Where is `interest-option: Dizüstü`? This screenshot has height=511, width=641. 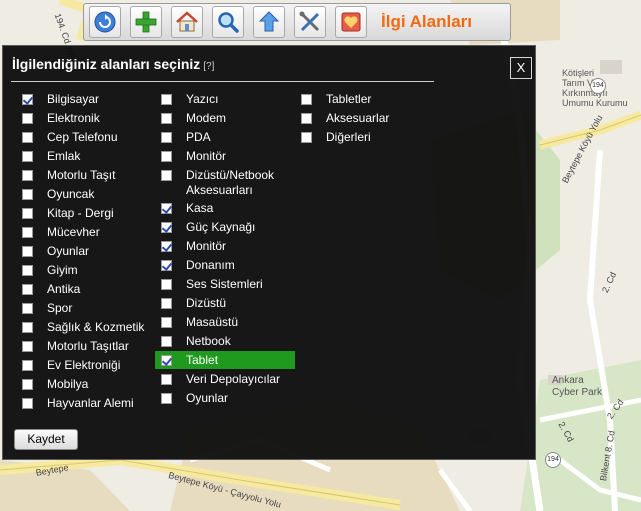
interest-option: Dizüstü is located at coordinates (233, 303).